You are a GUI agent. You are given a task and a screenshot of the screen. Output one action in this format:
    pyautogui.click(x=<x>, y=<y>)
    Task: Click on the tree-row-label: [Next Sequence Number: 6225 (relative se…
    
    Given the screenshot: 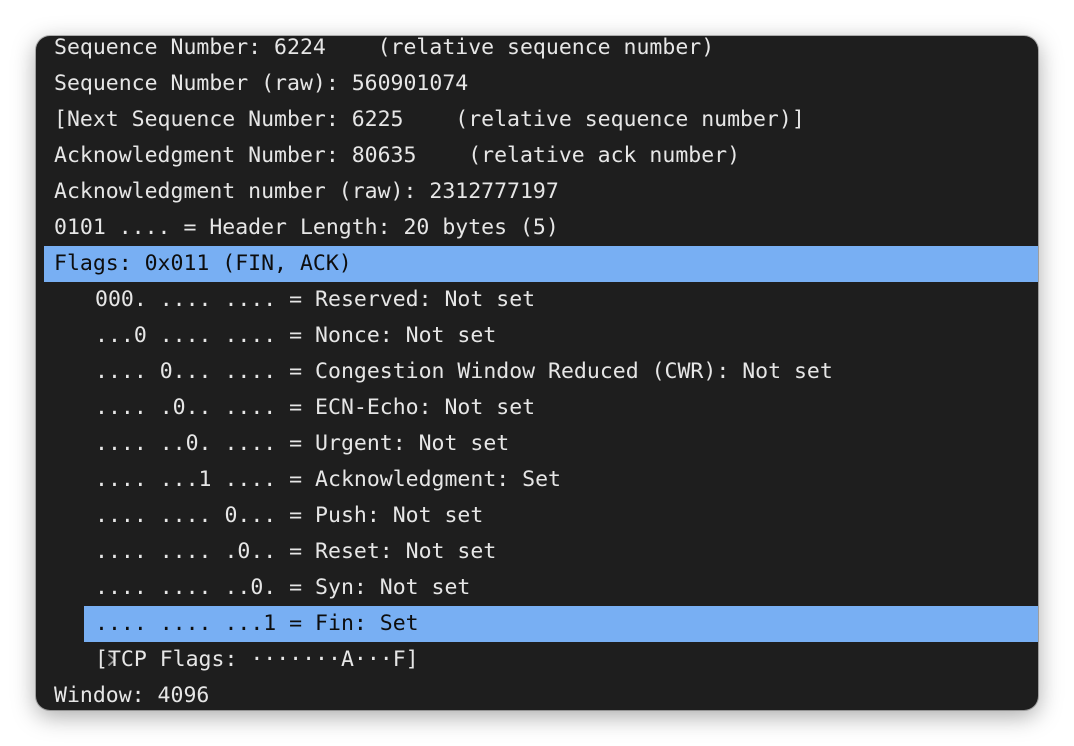 What is the action you would take?
    pyautogui.click(x=429, y=119)
    